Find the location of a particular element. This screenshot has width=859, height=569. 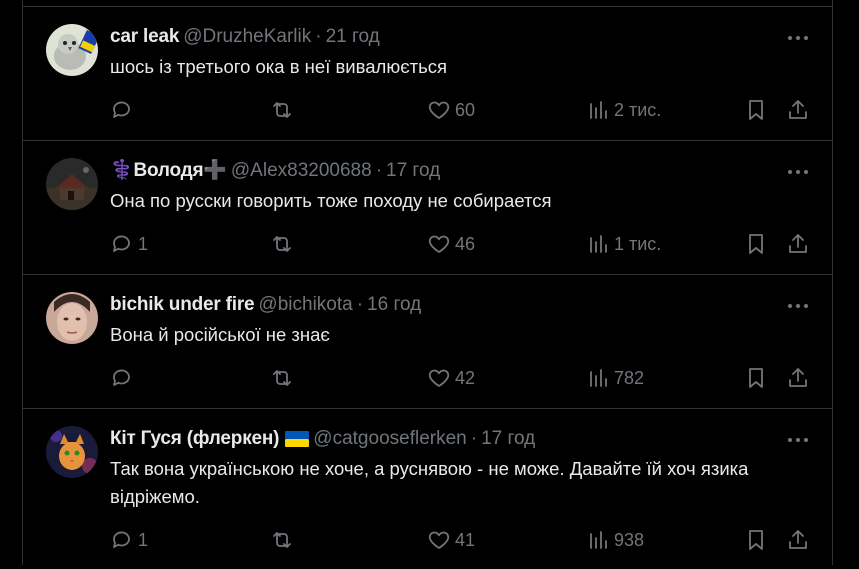

action-bar: 1 41 938 is located at coordinates (460, 540).